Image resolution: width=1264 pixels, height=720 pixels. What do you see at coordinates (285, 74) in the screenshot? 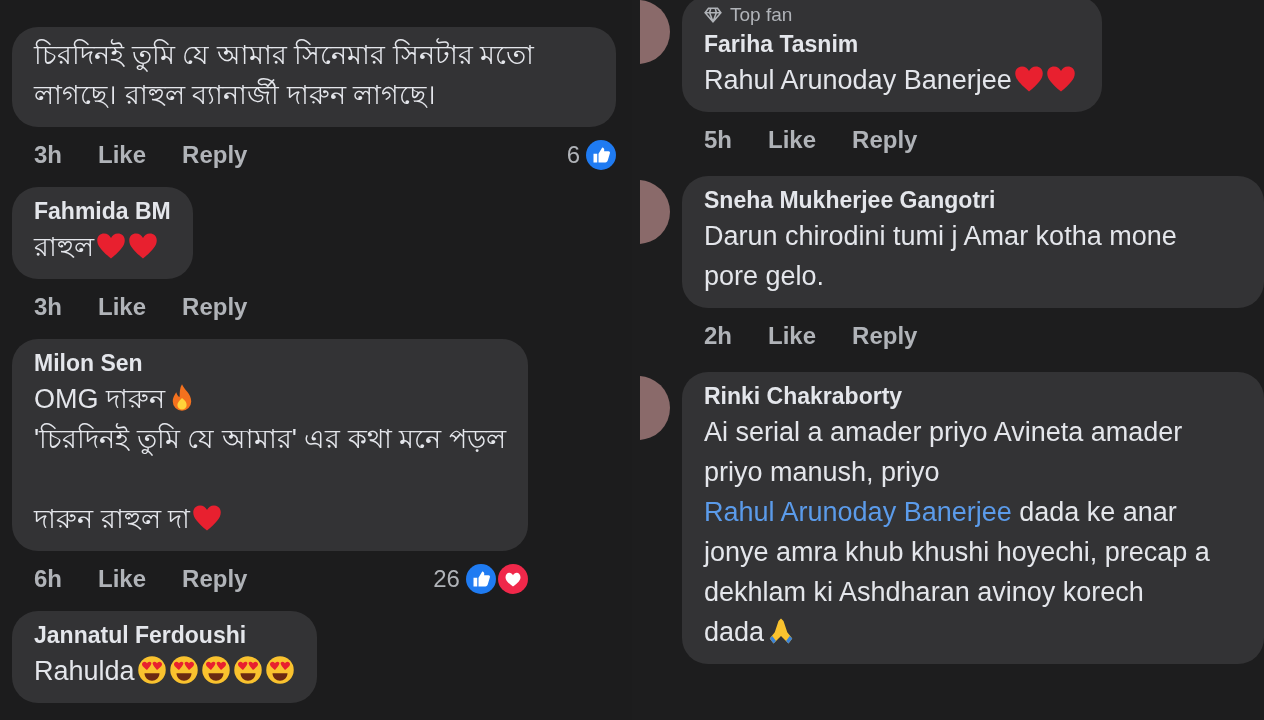
I see `comment-text: চিরদিনই তুমি যে আমার সিনেমার সিনটার মতো লাগছে। রাহুল ব্যানার্জী দারুন লাগছে।` at bounding box center [285, 74].